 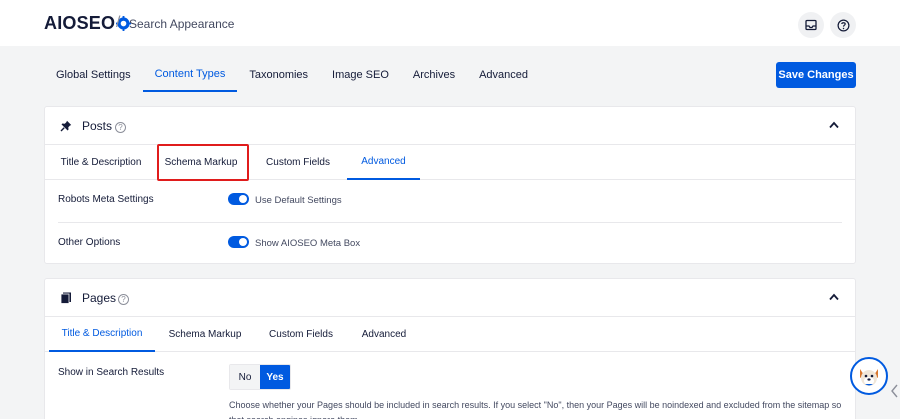 I want to click on tab-archives: Archives, so click(x=434, y=75).